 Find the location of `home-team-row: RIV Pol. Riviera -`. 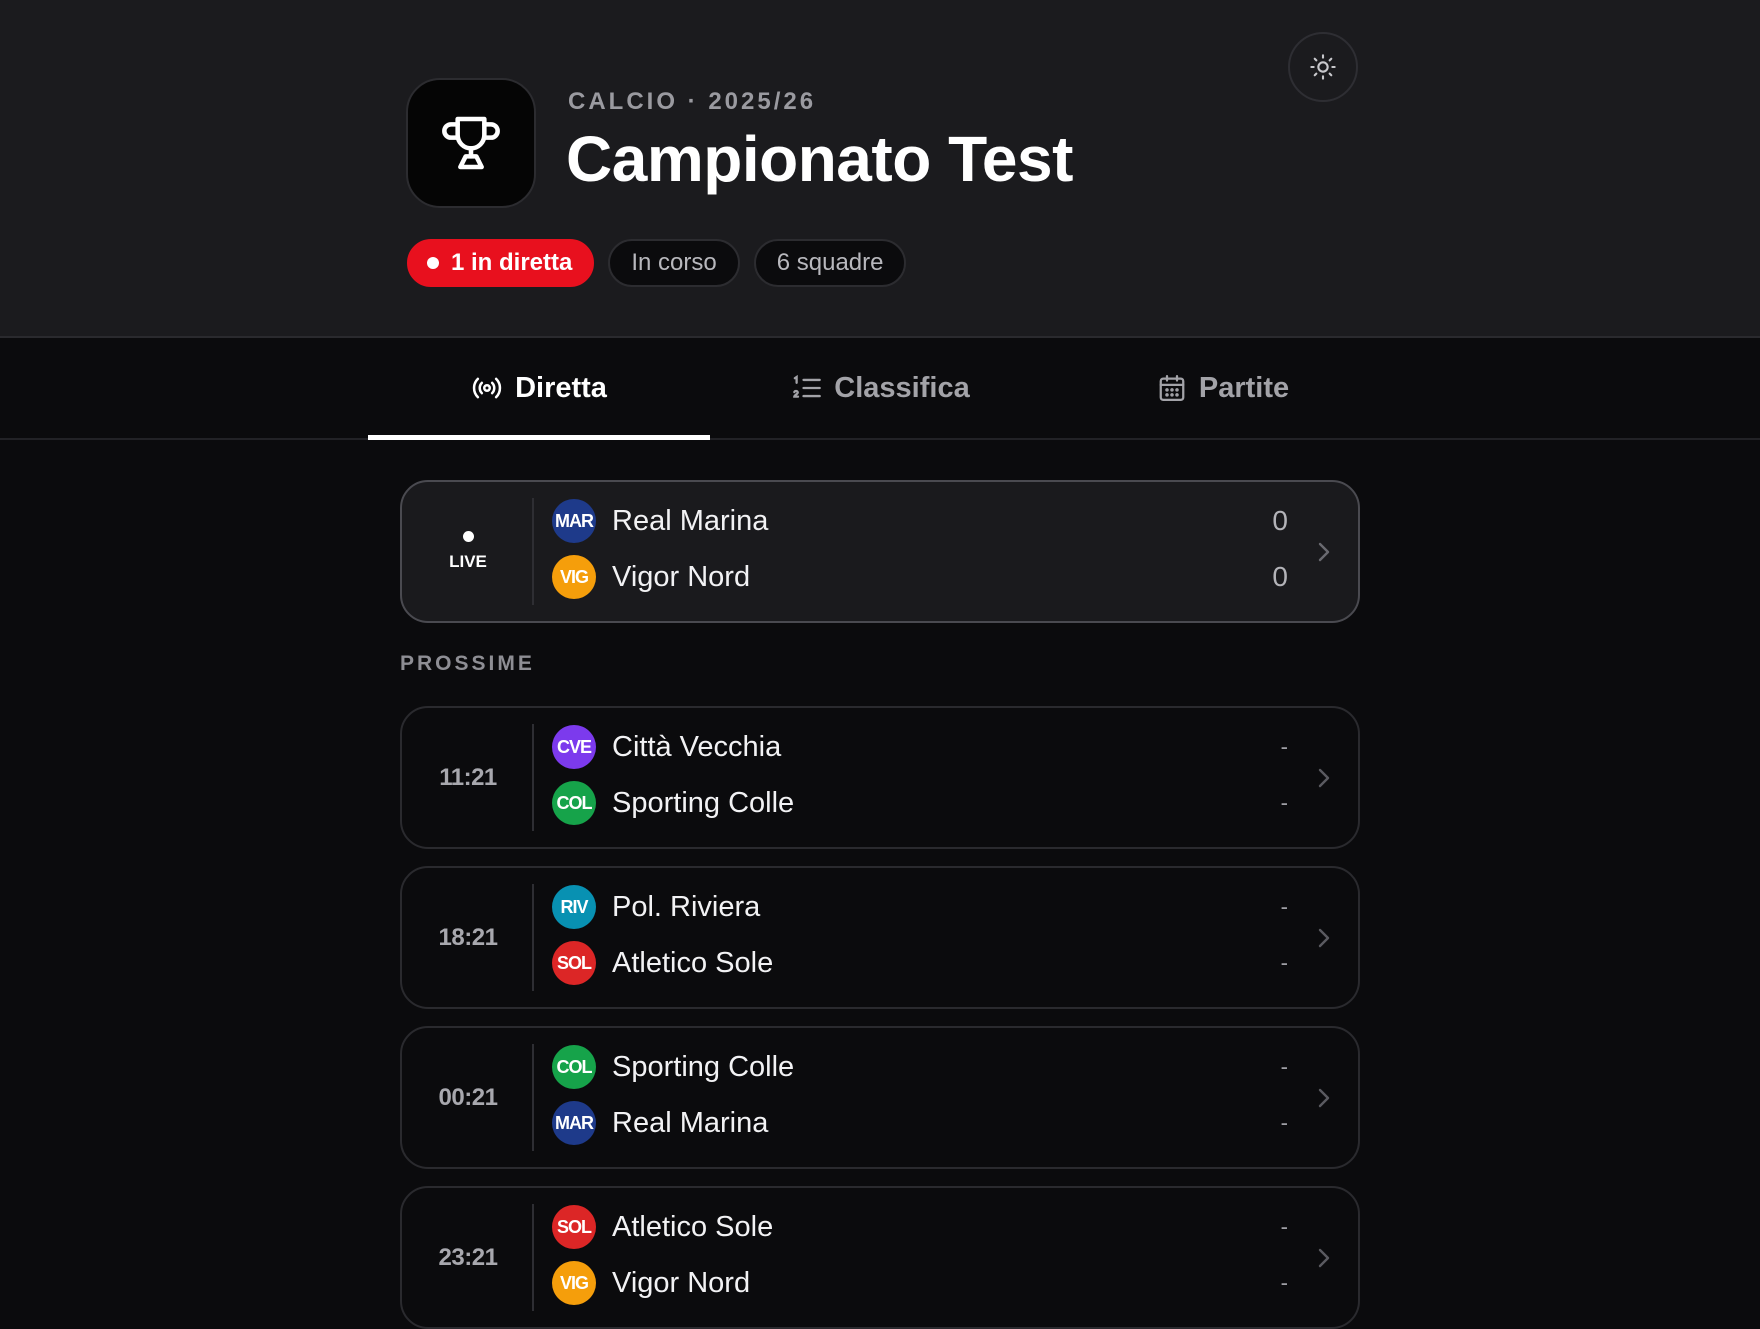

home-team-row: RIV Pol. Riviera - is located at coordinates (920, 907).